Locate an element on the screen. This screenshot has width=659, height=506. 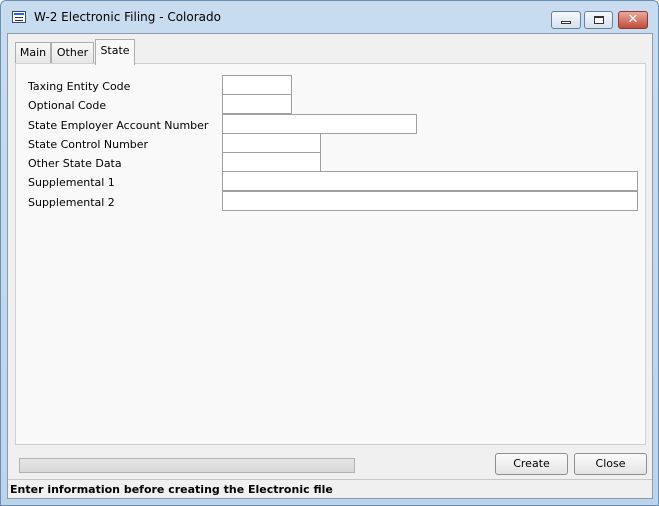
tab-state: State is located at coordinates (115, 52).